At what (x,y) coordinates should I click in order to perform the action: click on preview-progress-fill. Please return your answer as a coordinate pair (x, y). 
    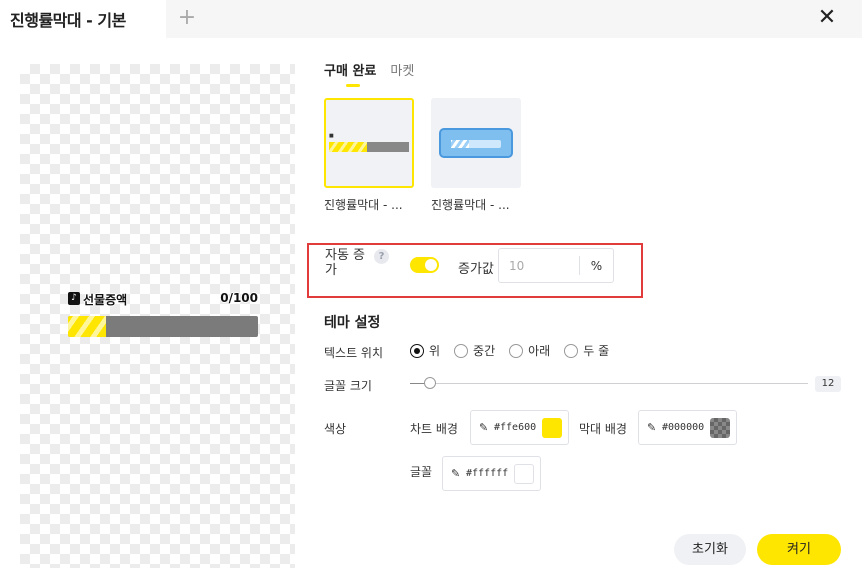
    Looking at the image, I should click on (87, 326).